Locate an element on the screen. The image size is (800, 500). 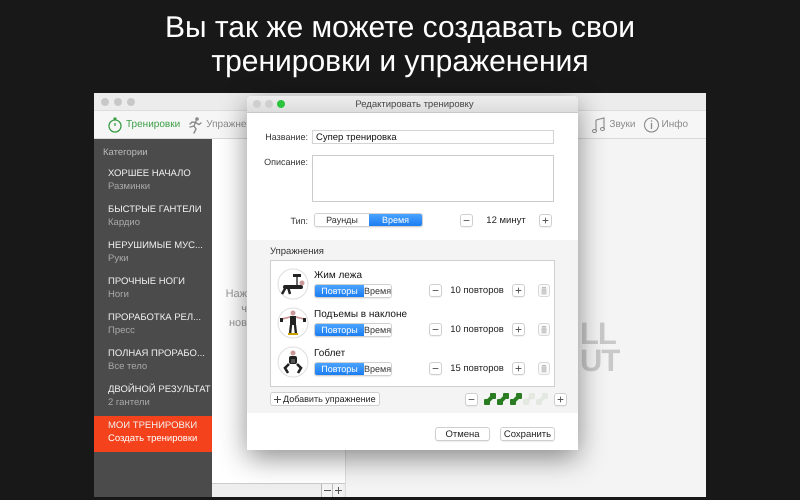
hint-text: нов is located at coordinates (237, 323).